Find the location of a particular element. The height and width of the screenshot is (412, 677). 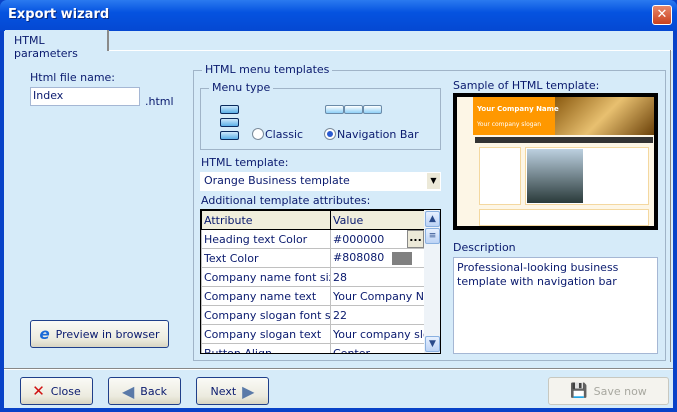

floppy-disk-icon: 💾 is located at coordinates (579, 391).